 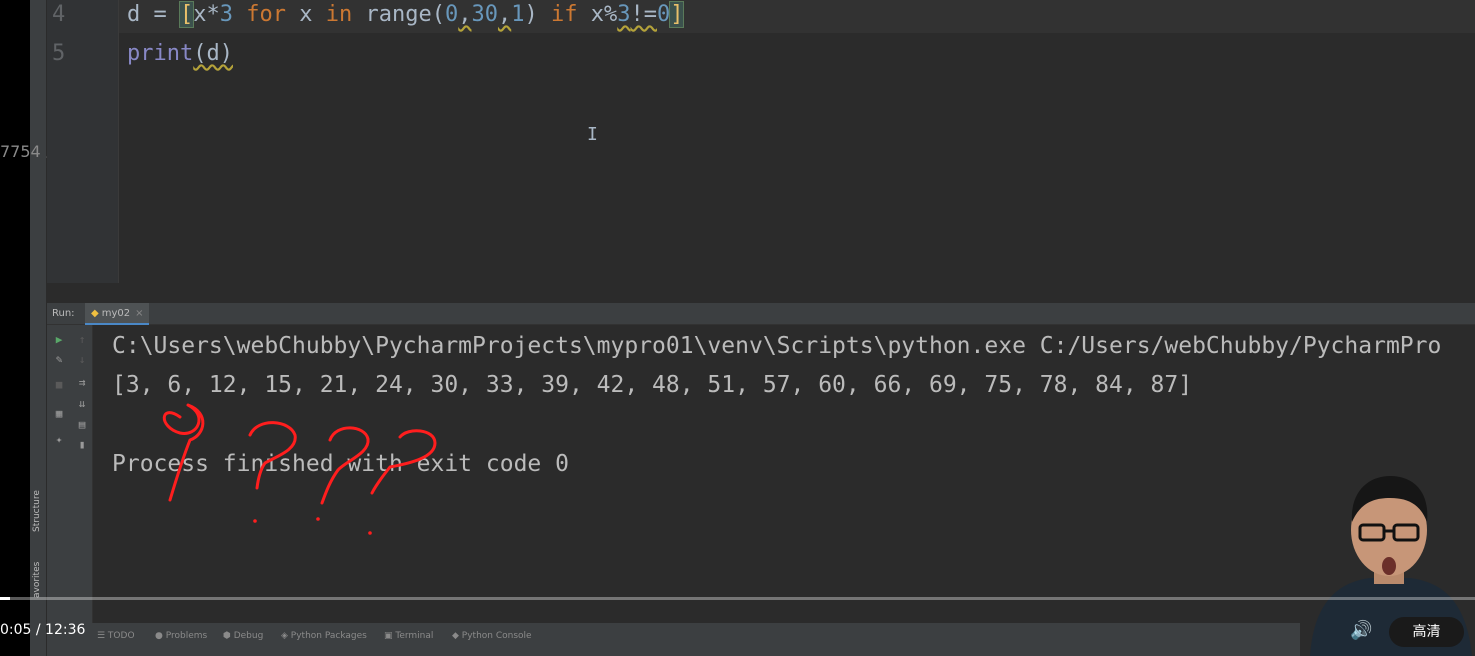 What do you see at coordinates (82, 444) in the screenshot?
I see `trash-icon: ▮` at bounding box center [82, 444].